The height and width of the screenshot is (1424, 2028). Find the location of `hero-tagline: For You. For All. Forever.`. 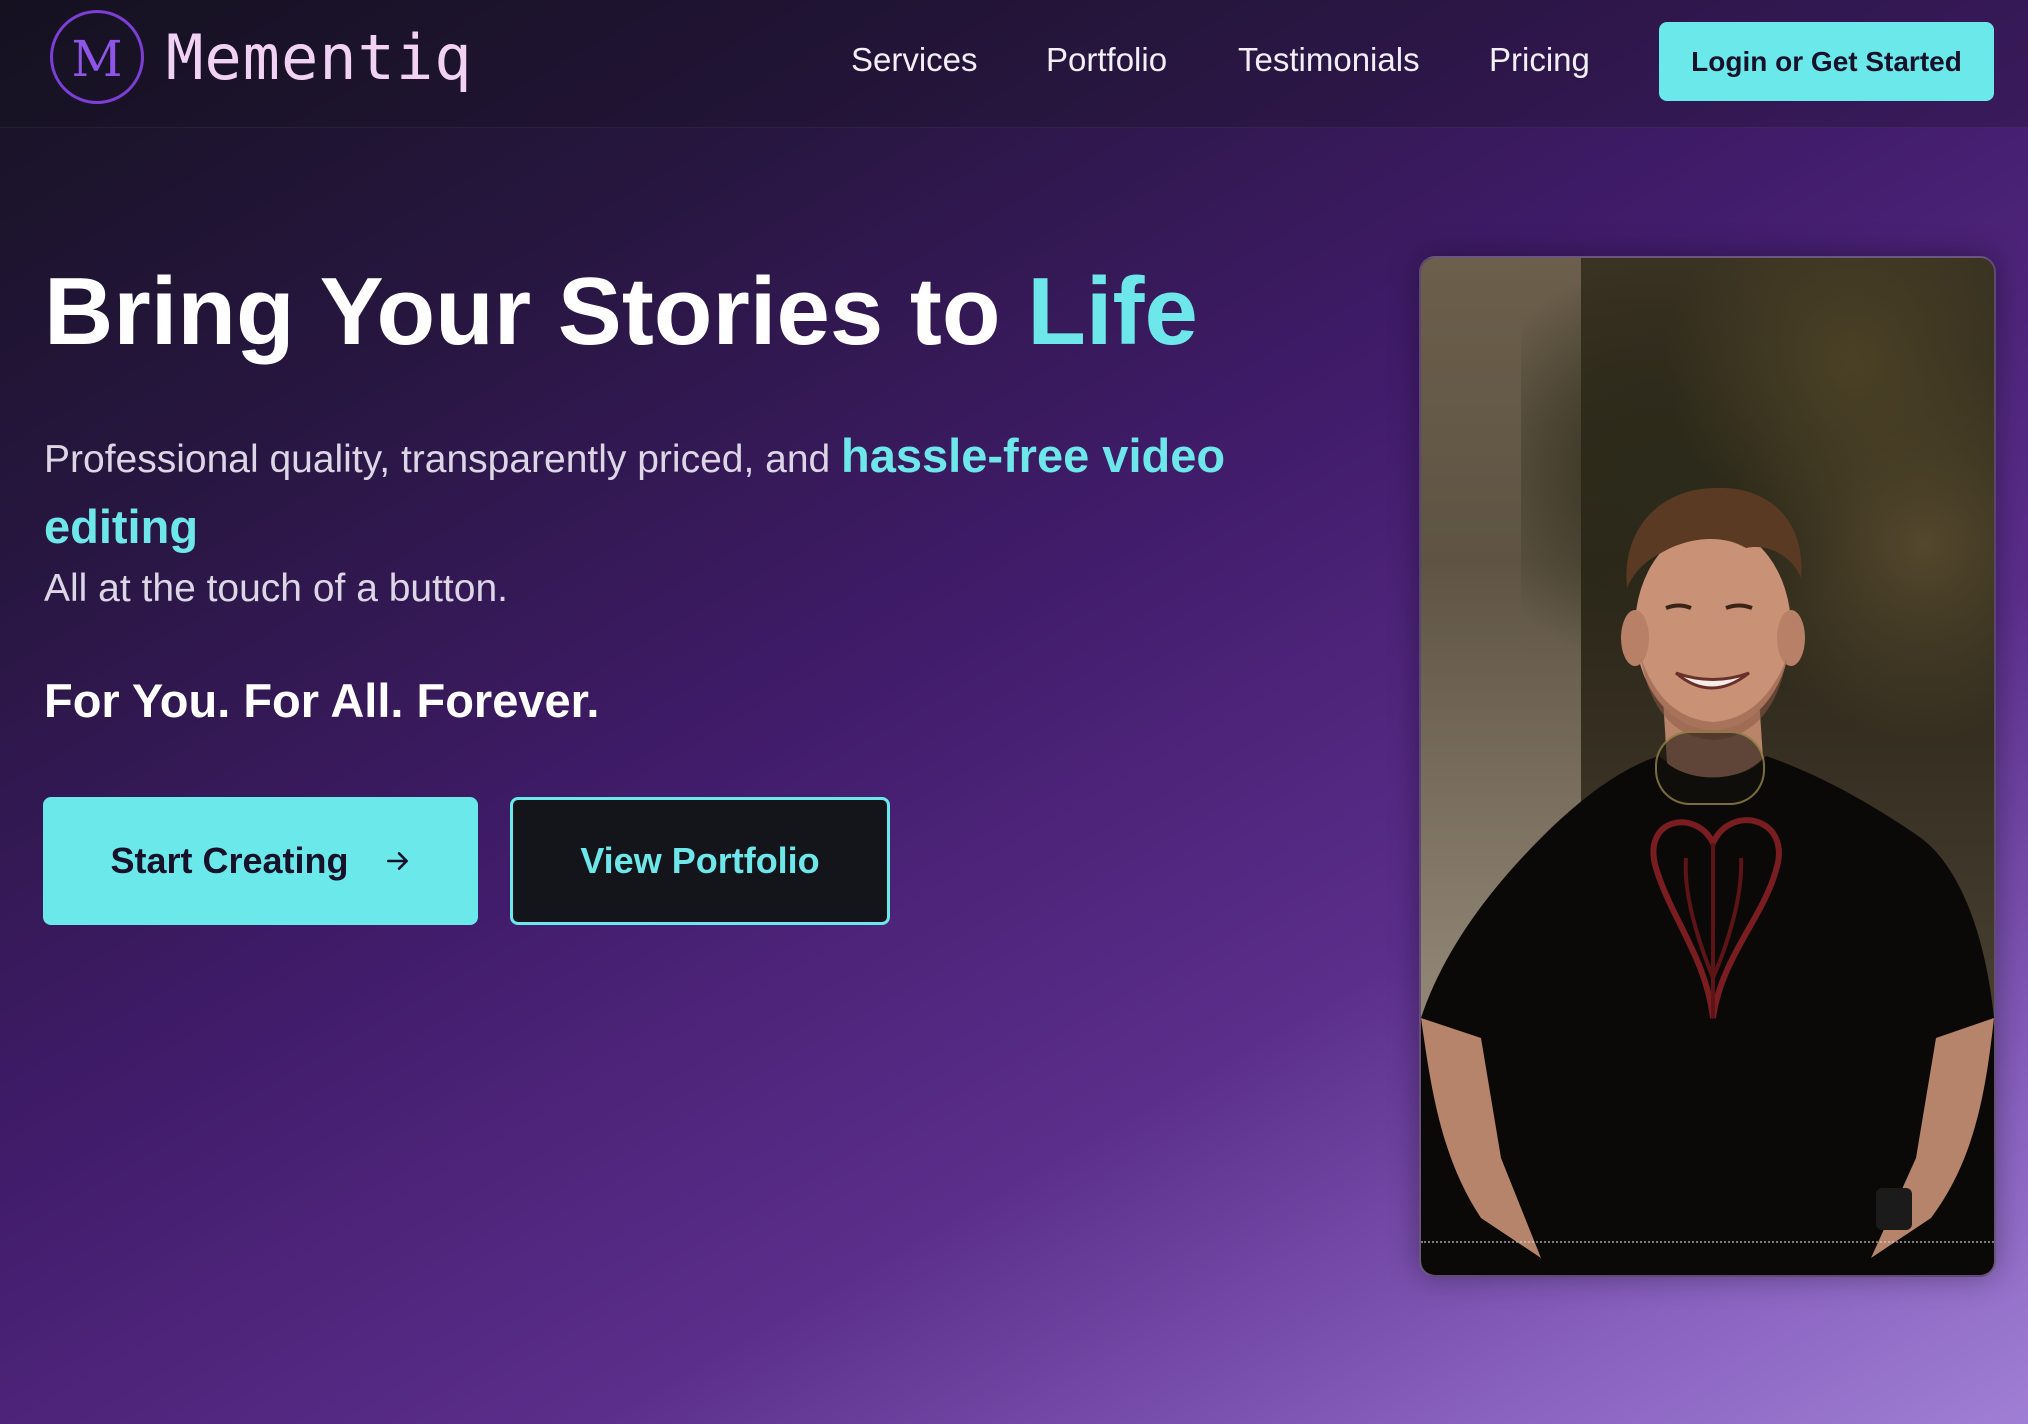

hero-tagline: For You. For All. Forever. is located at coordinates (322, 700).